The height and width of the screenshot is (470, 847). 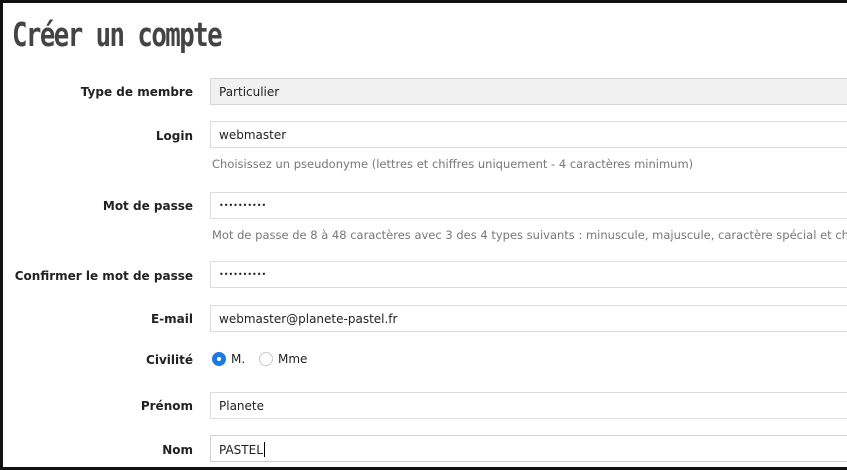 I want to click on type-membre-label: Type de membre, so click(x=136, y=92).